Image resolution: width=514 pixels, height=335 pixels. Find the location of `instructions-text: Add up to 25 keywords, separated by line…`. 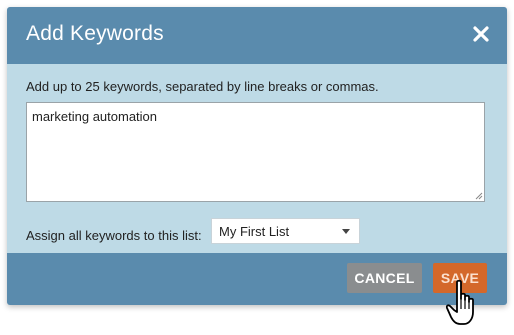

instructions-text: Add up to 25 keywords, separated by line… is located at coordinates (202, 86).